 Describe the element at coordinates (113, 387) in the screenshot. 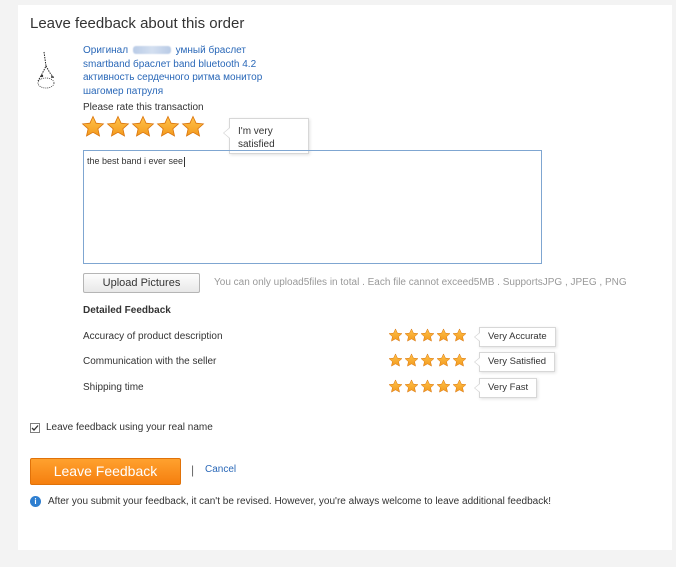

I see `detail-label-shipping: Shipping time` at that location.